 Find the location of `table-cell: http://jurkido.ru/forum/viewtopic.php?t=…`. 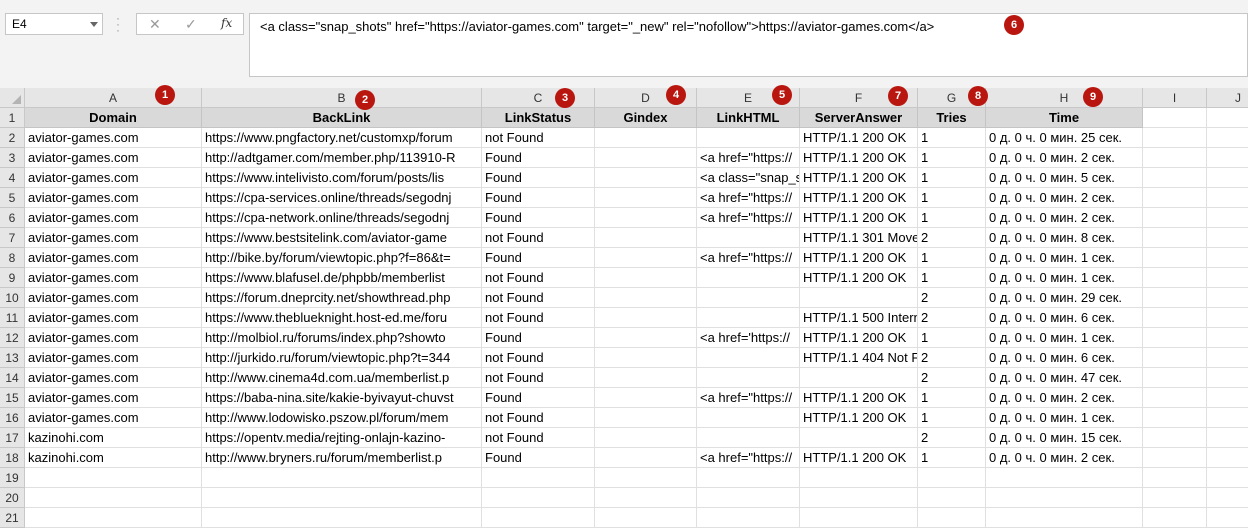

table-cell: http://jurkido.ru/forum/viewtopic.php?t=… is located at coordinates (342, 358).